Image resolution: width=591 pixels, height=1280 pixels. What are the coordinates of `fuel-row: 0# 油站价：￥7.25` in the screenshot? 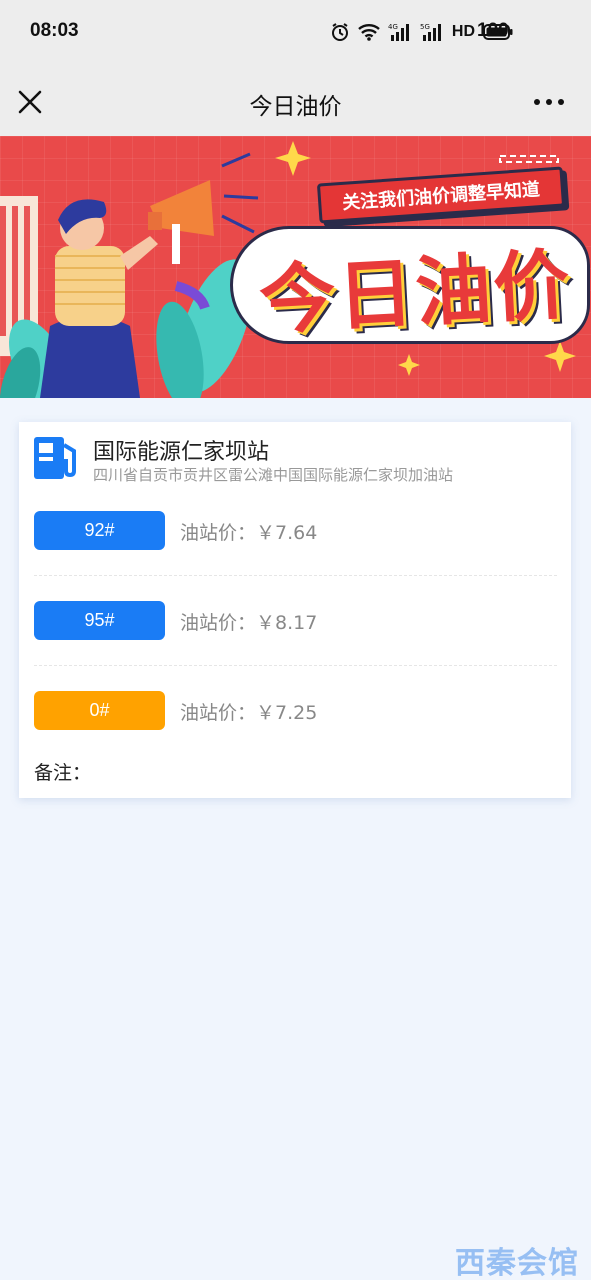 It's located at (295, 736).